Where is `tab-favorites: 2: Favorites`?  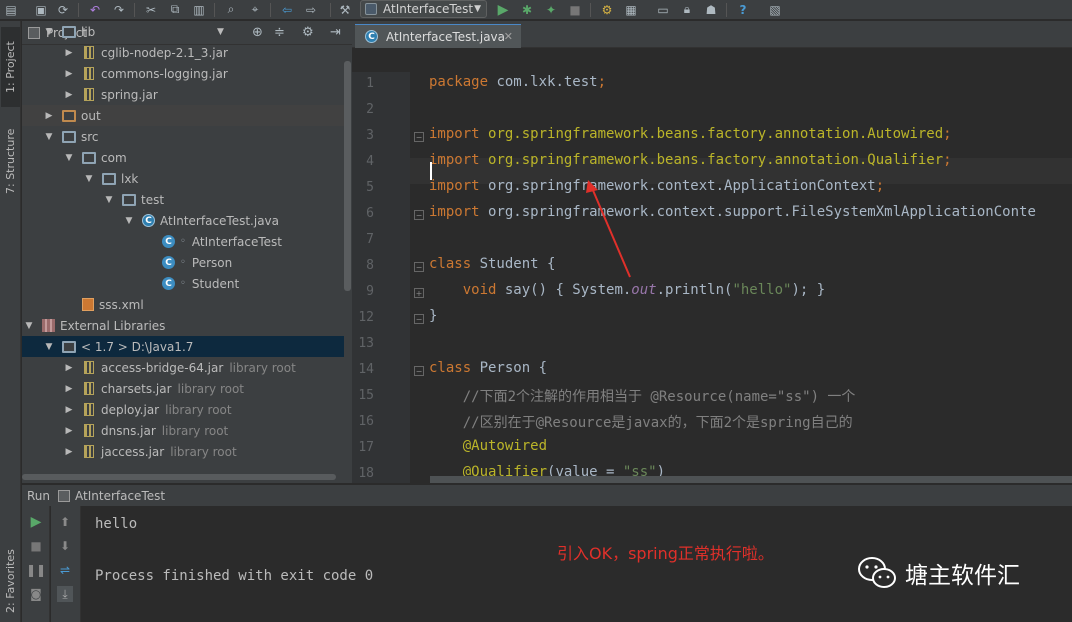 tab-favorites: 2: Favorites is located at coordinates (10, 581).